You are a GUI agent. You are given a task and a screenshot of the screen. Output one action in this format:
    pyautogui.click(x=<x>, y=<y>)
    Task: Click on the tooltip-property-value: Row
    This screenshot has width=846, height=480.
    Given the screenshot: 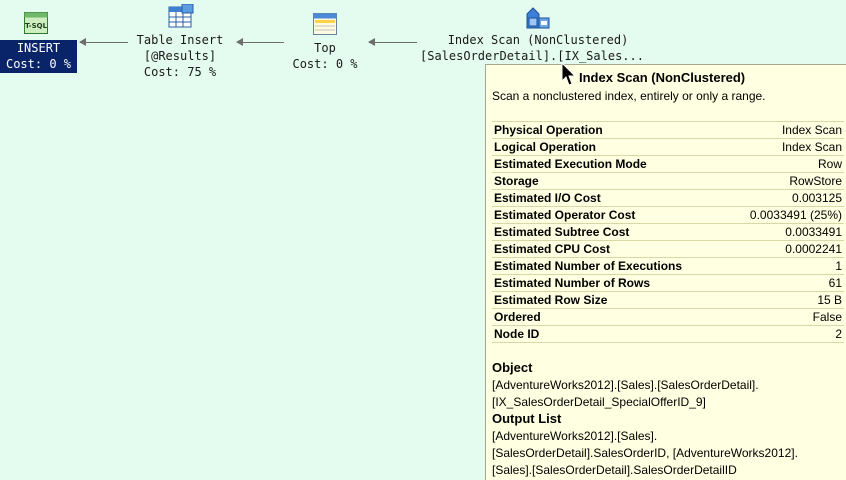 What is the action you would take?
    pyautogui.click(x=785, y=164)
    